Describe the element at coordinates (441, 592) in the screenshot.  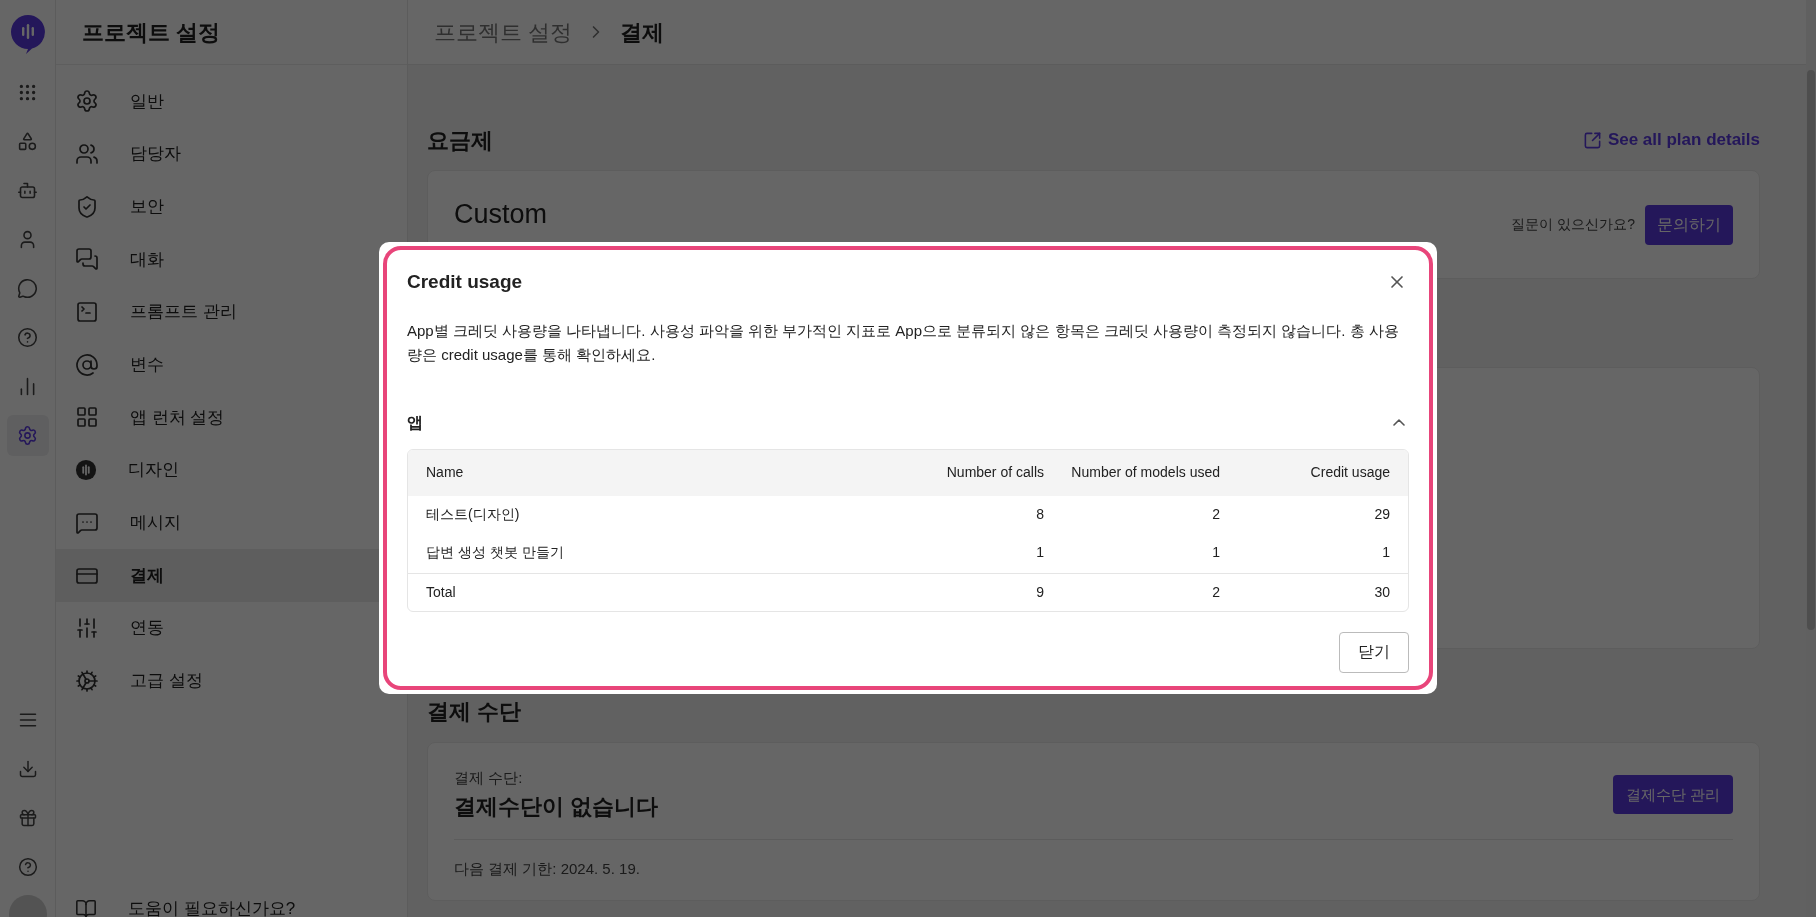
I see `table-cell-text: Total` at that location.